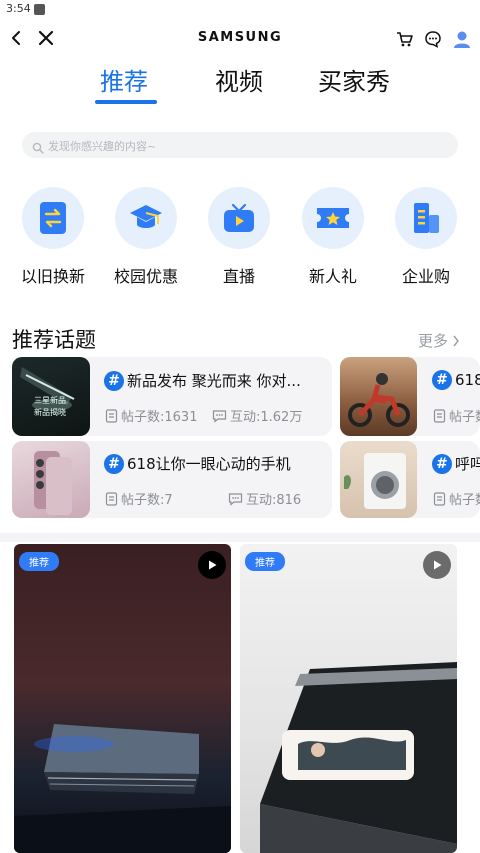  Describe the element at coordinates (54, 340) in the screenshot. I see `section-title: 推荐话题` at that location.